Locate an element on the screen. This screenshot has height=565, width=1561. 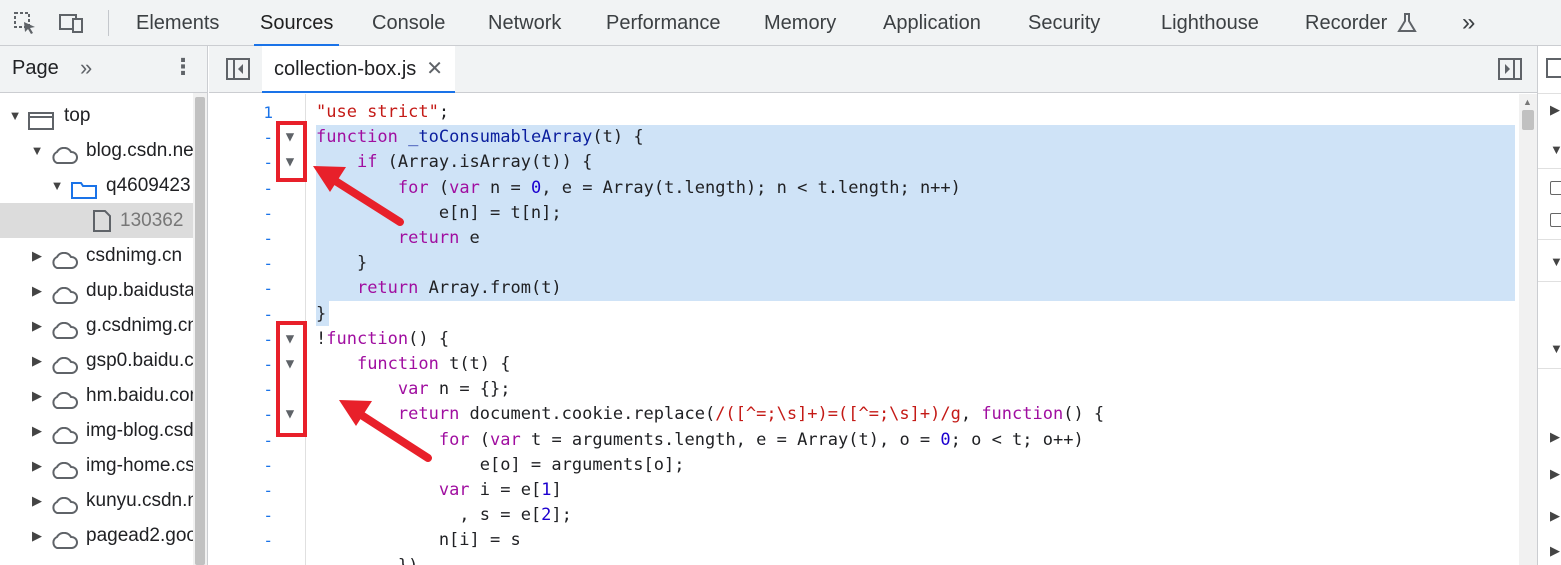
tree-item: ▼ q4609423 is located at coordinates (96, 185).